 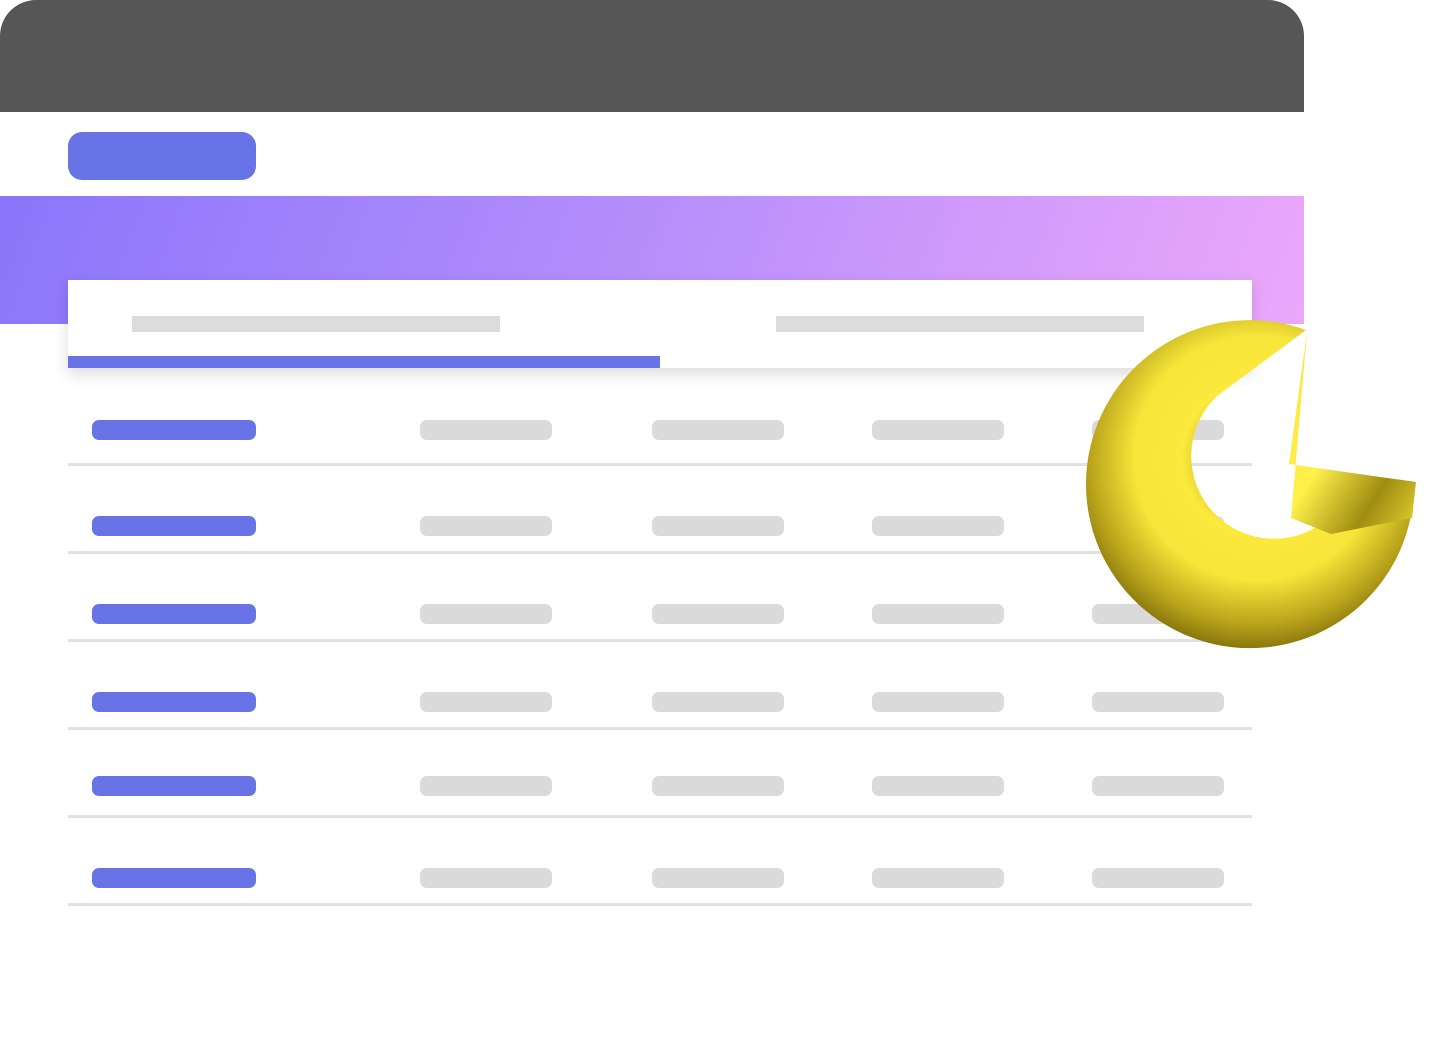 I want to click on row-divider, so click(x=660, y=904).